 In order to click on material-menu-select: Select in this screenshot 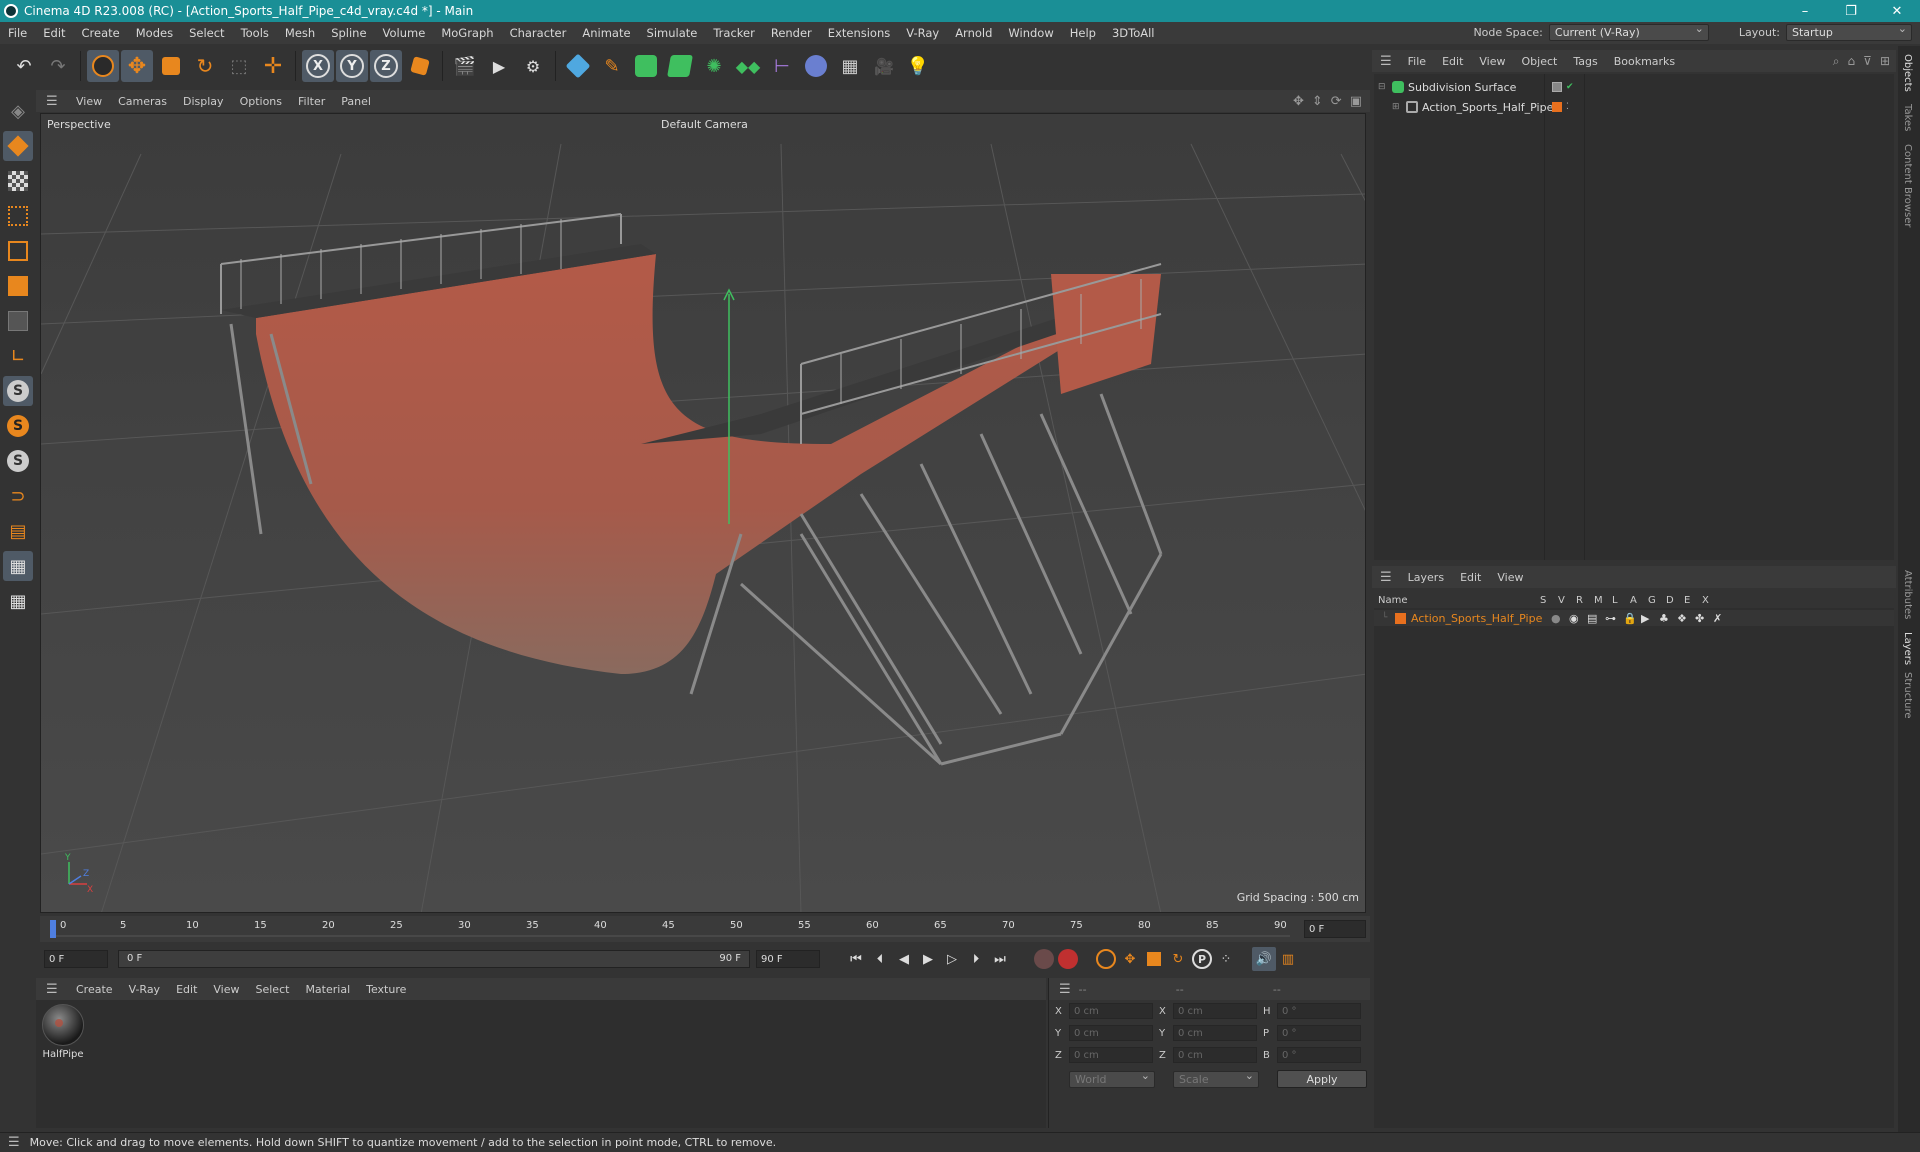, I will do `click(273, 989)`.